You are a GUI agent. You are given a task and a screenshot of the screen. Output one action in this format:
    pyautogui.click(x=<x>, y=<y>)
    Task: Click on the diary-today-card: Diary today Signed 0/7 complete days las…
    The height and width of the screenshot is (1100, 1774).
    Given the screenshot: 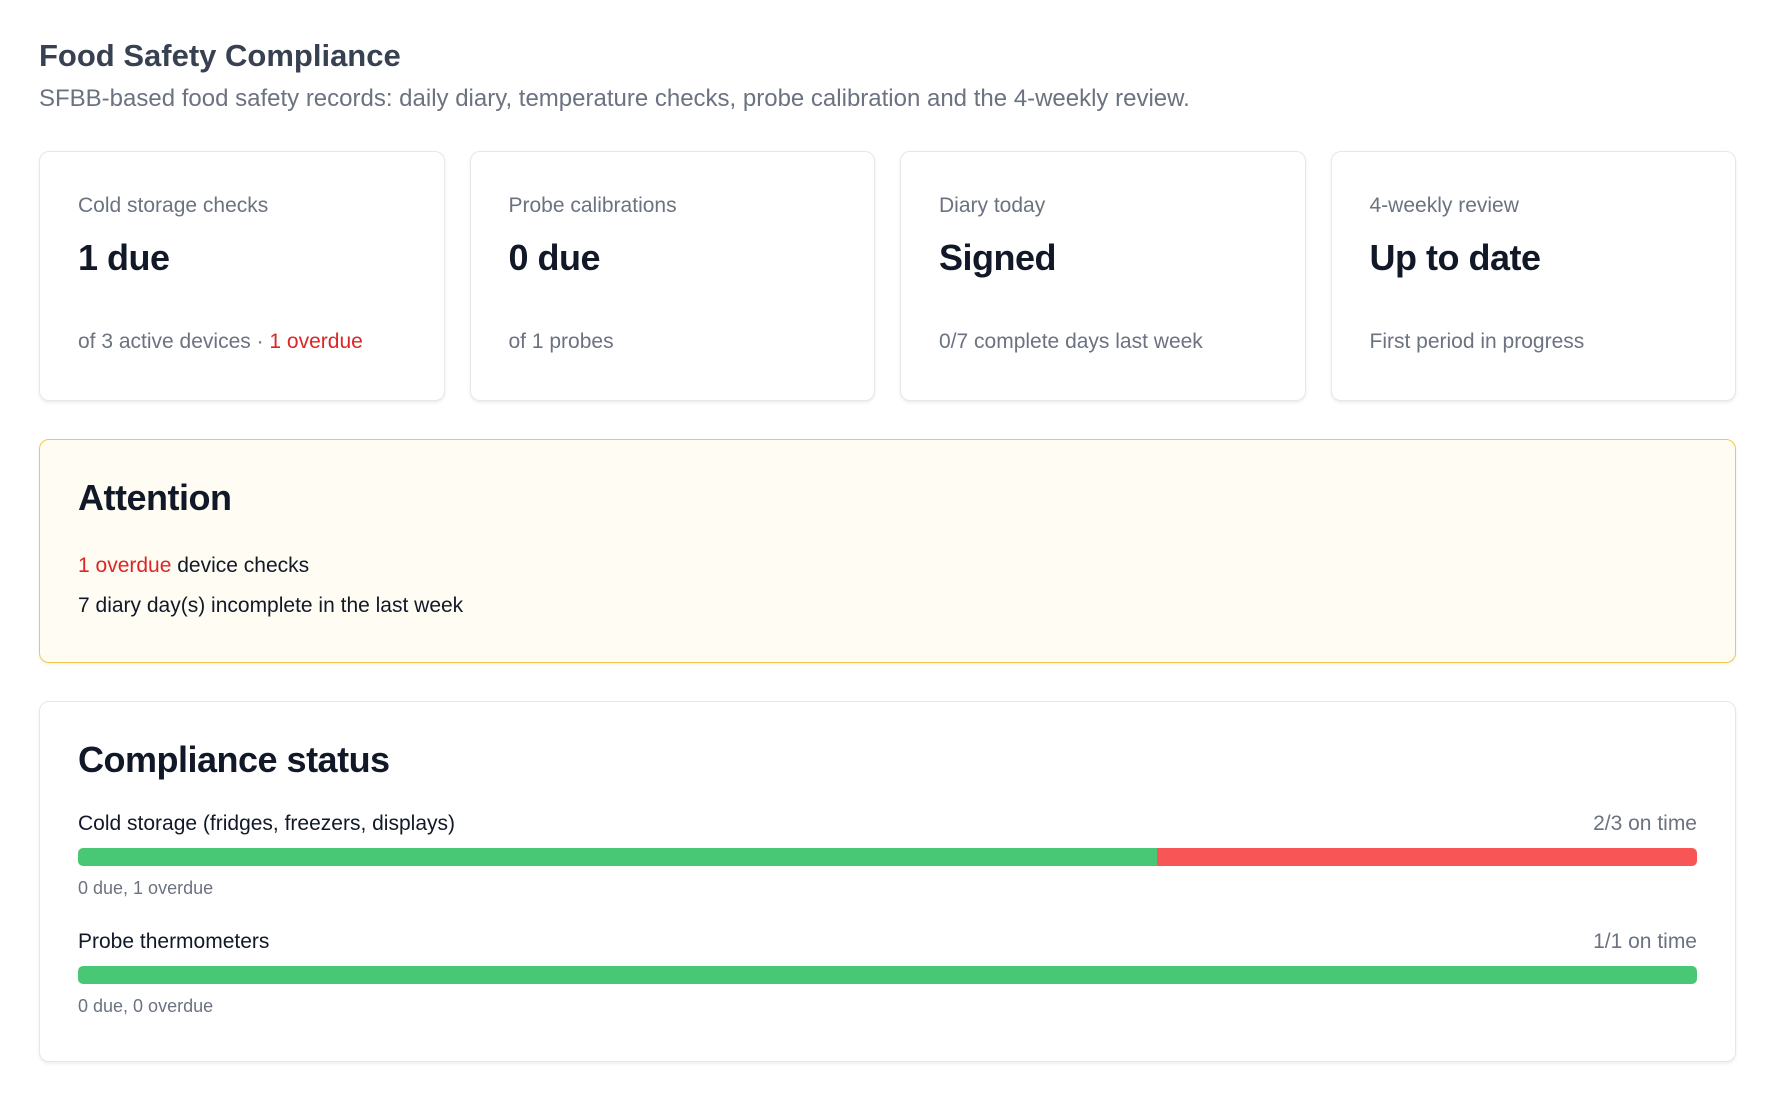 What is the action you would take?
    pyautogui.click(x=1103, y=276)
    